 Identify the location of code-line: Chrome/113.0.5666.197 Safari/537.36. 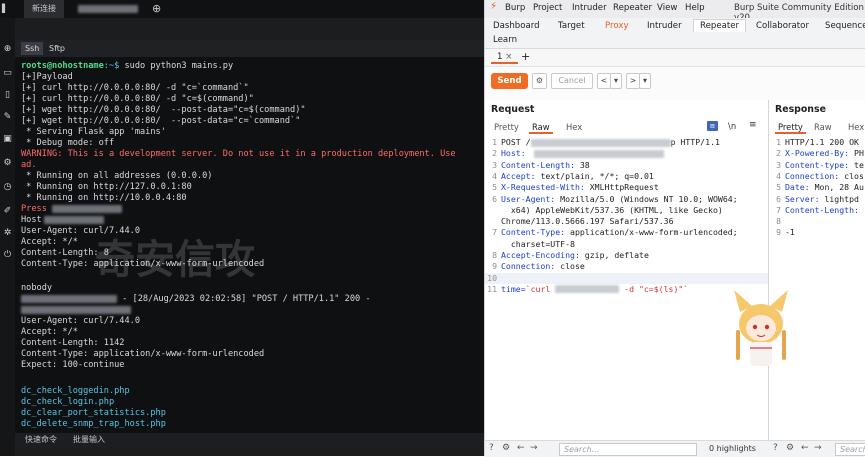
(587, 221).